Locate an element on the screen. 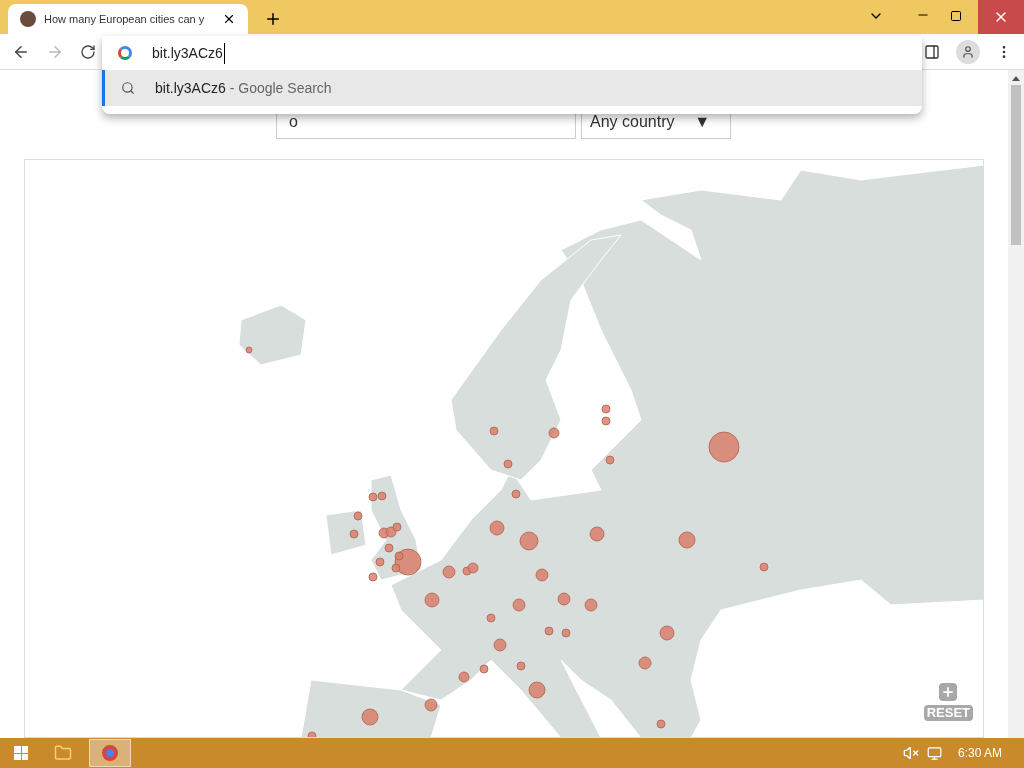 This screenshot has height=768, width=1024. zoom-in-button is located at coordinates (948, 692).